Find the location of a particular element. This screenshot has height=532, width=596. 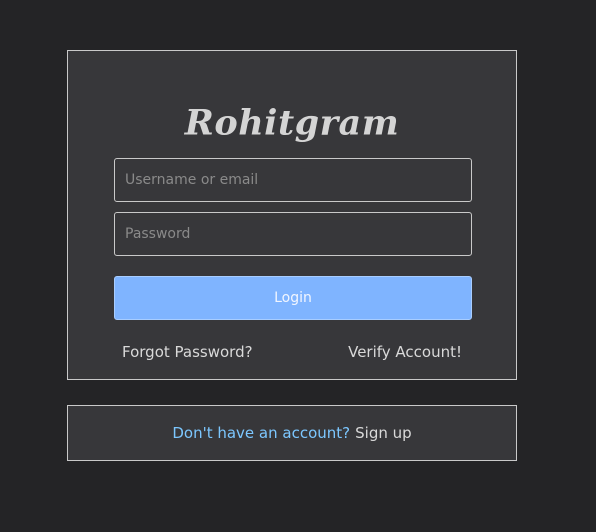

brand-logo: Rohitgram is located at coordinates (292, 123).